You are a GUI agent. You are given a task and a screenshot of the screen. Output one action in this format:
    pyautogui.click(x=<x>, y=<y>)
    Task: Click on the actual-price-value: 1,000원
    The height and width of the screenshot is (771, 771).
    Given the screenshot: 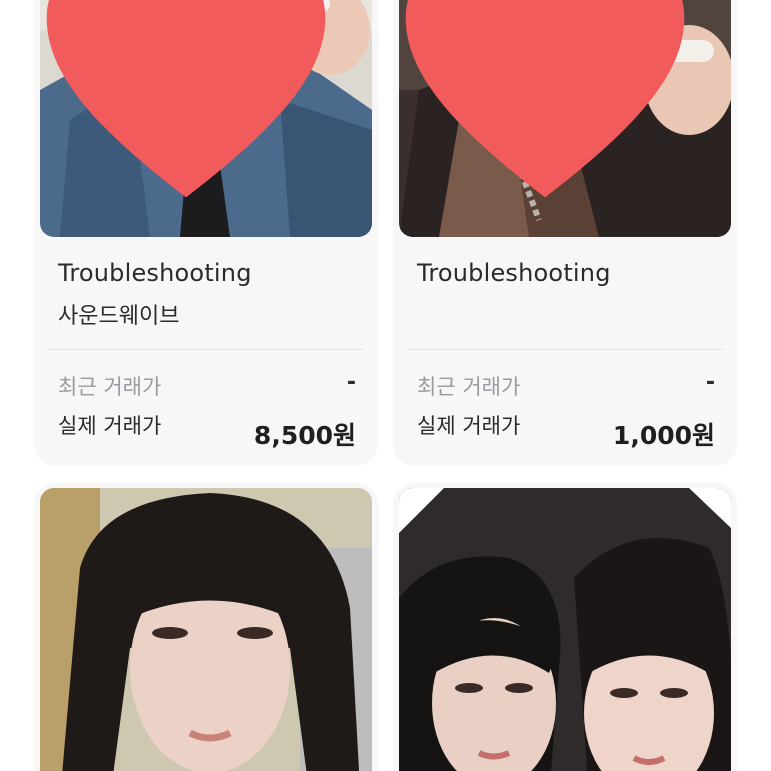 What is the action you would take?
    pyautogui.click(x=663, y=435)
    